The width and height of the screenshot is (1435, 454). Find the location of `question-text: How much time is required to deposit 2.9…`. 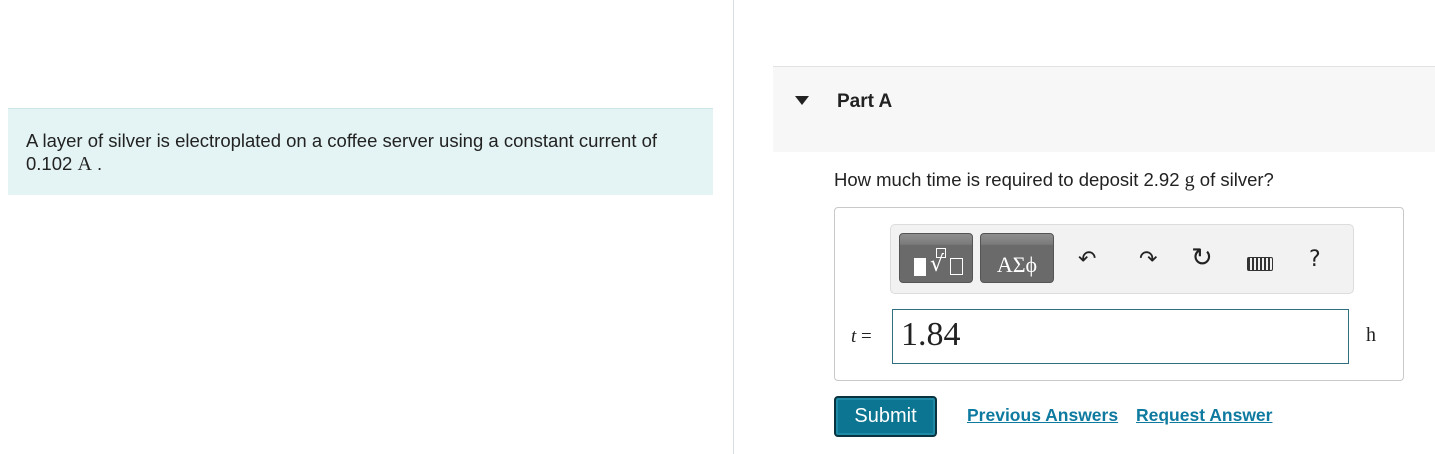

question-text: How much time is required to deposit 2.9… is located at coordinates (1054, 180).